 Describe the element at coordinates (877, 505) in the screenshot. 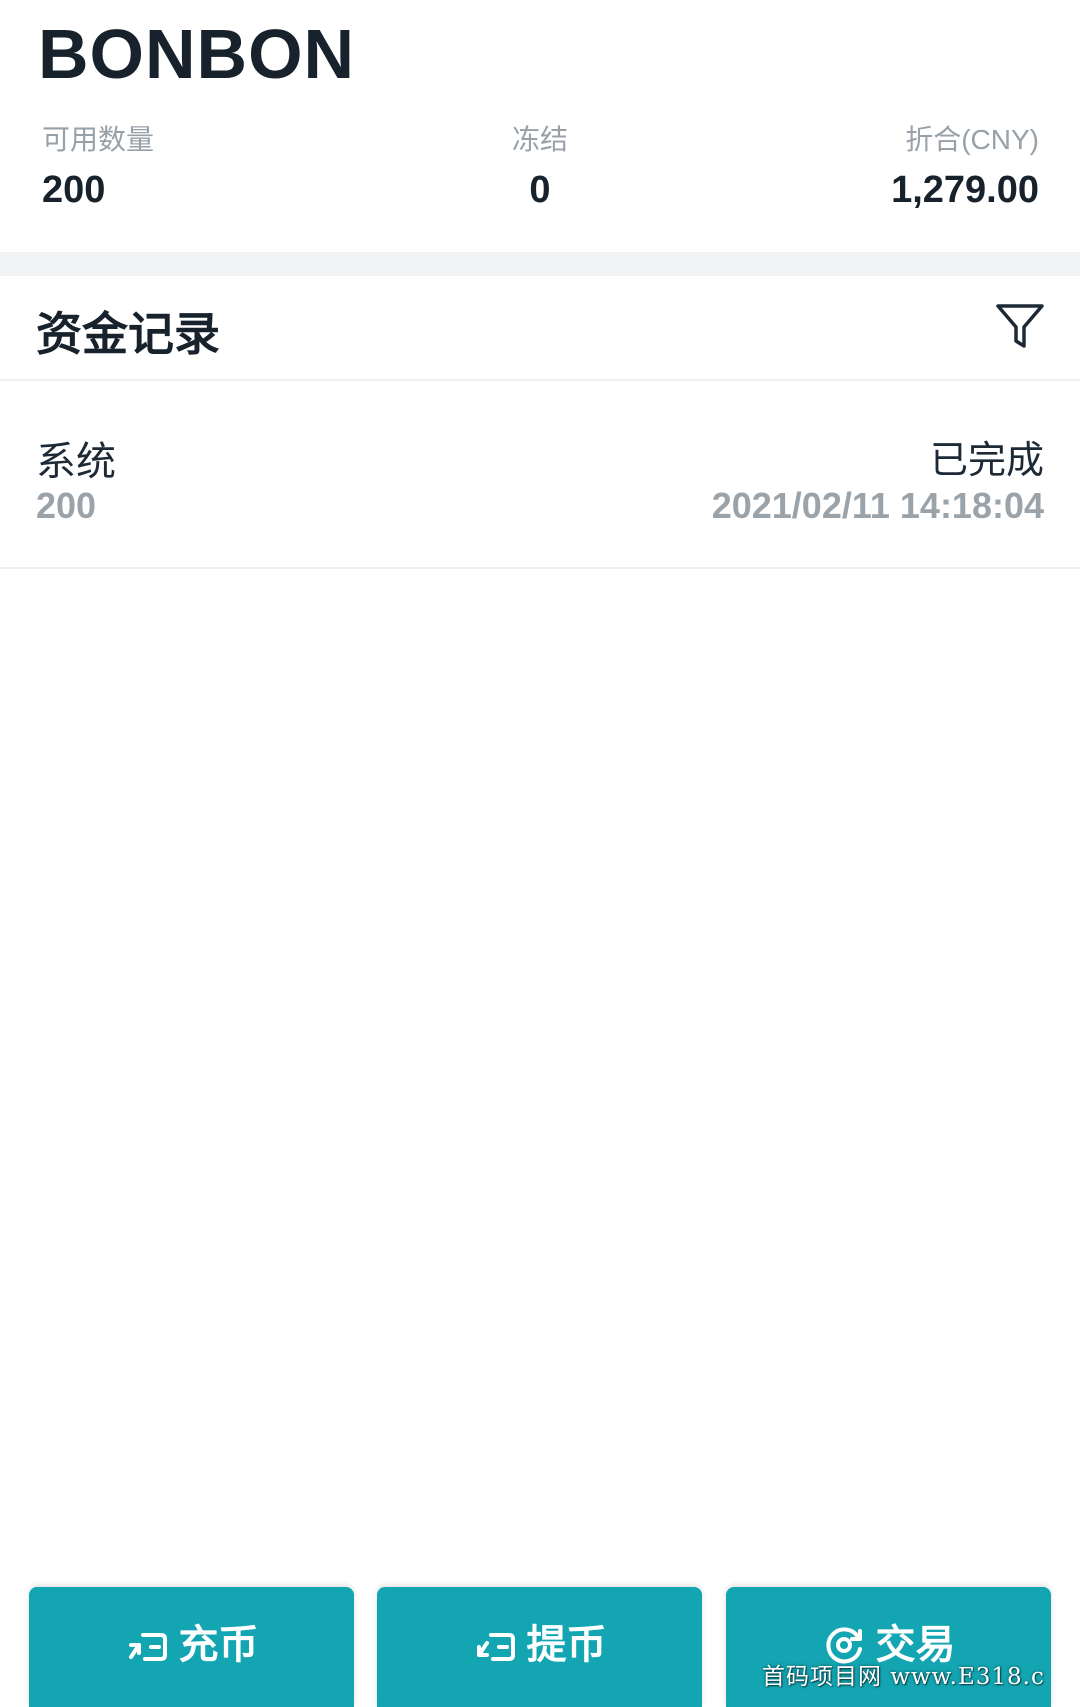

I see `record-time: 2021/02/11 14:18:04` at that location.